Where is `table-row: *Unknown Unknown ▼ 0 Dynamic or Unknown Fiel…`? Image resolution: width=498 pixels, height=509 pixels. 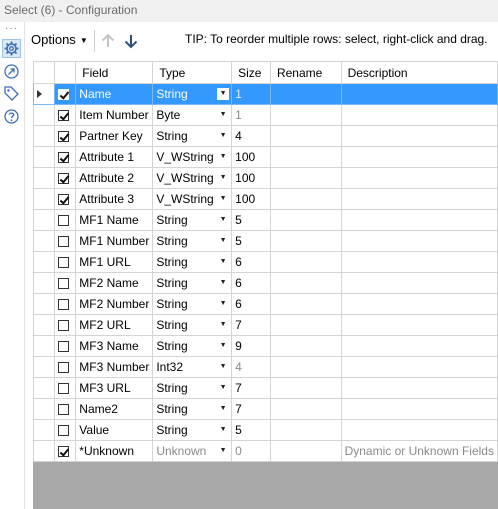
table-row: *Unknown Unknown ▼ 0 Dynamic or Unknown Fiel… is located at coordinates (265, 451).